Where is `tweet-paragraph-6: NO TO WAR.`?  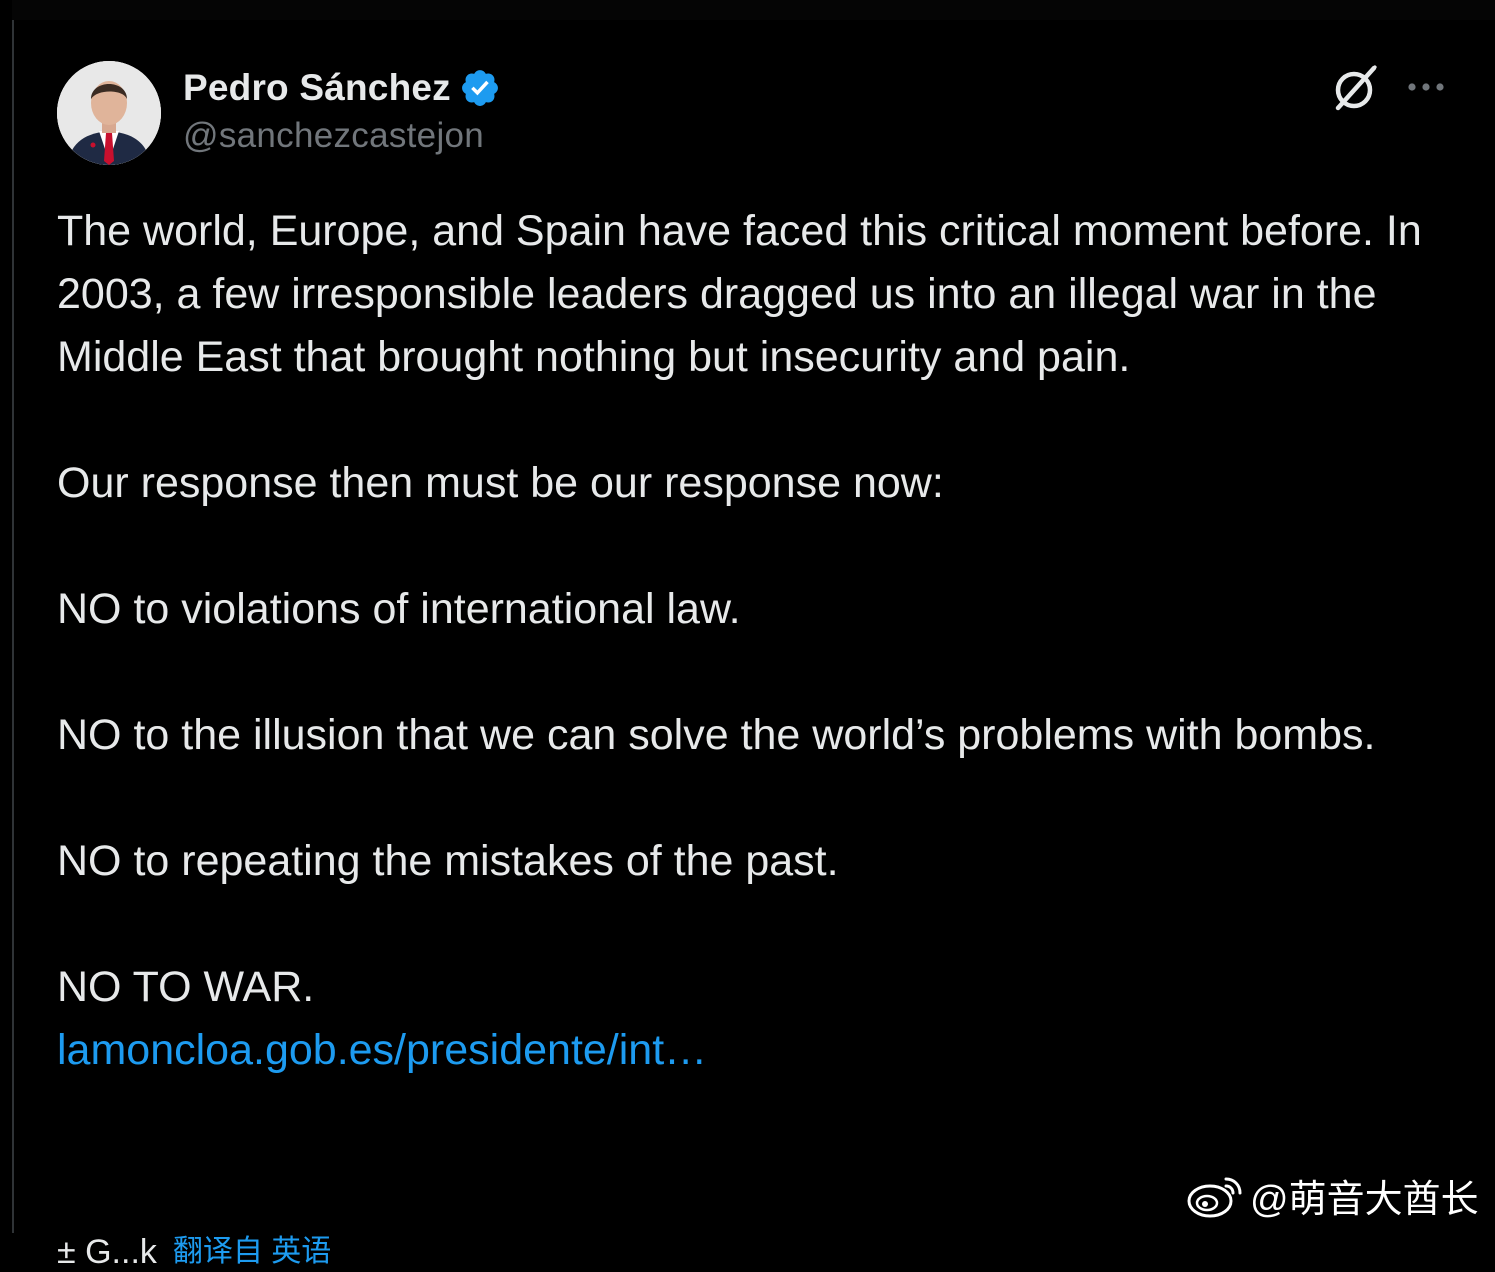
tweet-paragraph-6: NO TO WAR. is located at coordinates (186, 987).